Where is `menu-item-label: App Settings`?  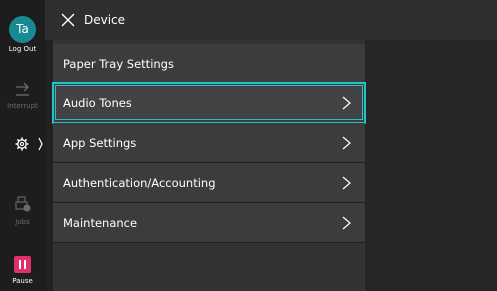 menu-item-label: App Settings is located at coordinates (100, 143).